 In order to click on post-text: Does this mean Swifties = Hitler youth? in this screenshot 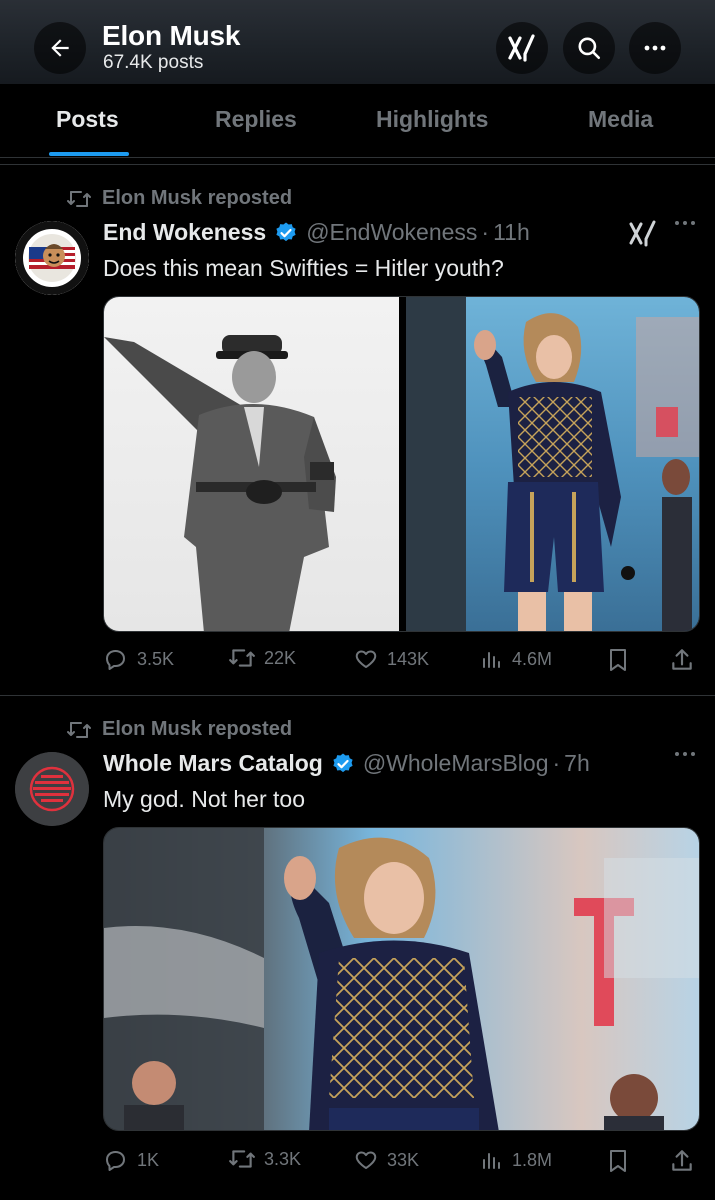, I will do `click(303, 268)`.